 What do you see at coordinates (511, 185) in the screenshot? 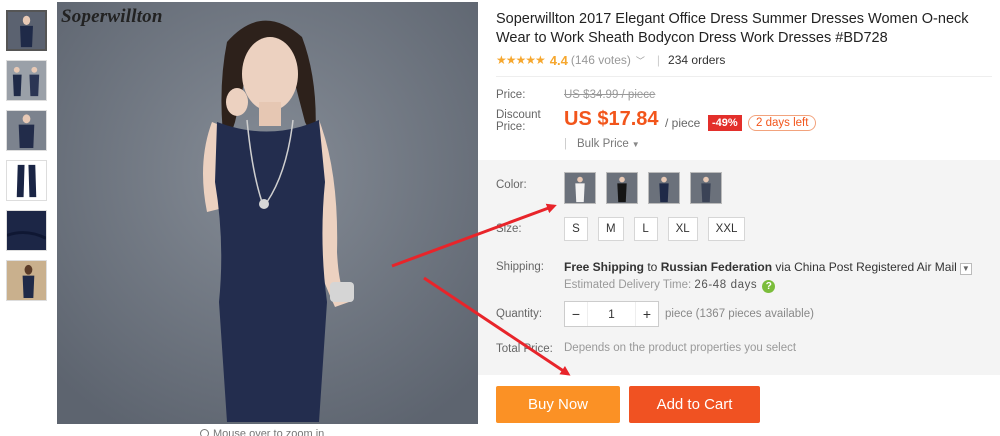
I see `color-label: Color:` at bounding box center [511, 185].